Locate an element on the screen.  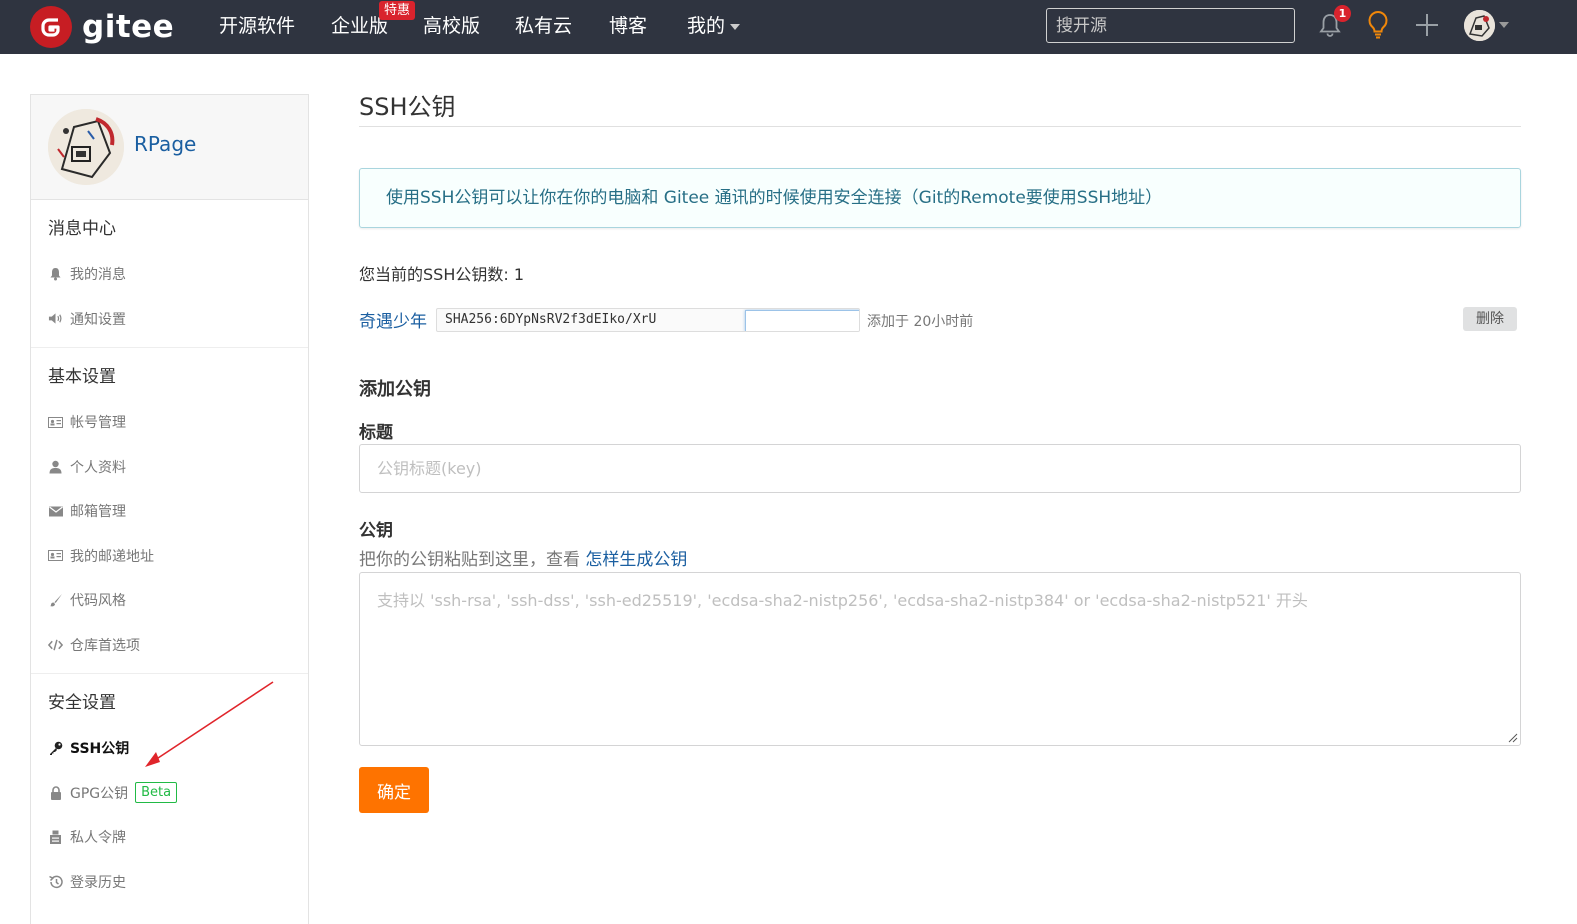
sidebar-item-label: 代码风格 is located at coordinates (98, 601).